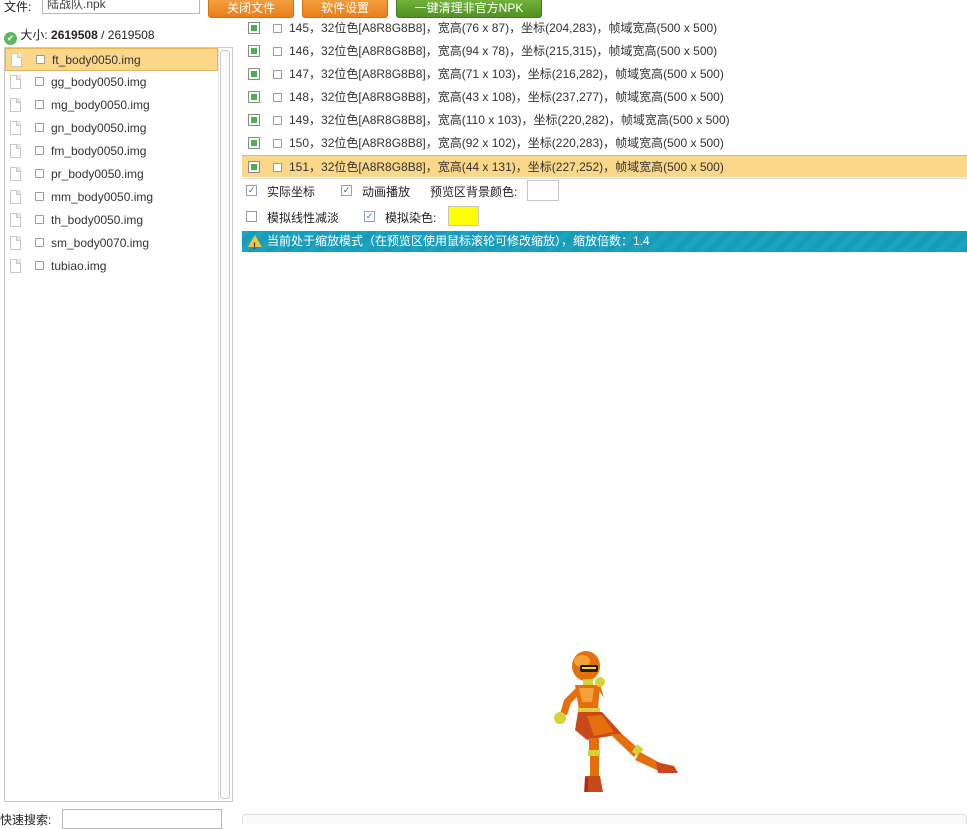 The image size is (967, 829). What do you see at coordinates (26, 820) in the screenshot?
I see `quick-search-label: 快速搜索:` at bounding box center [26, 820].